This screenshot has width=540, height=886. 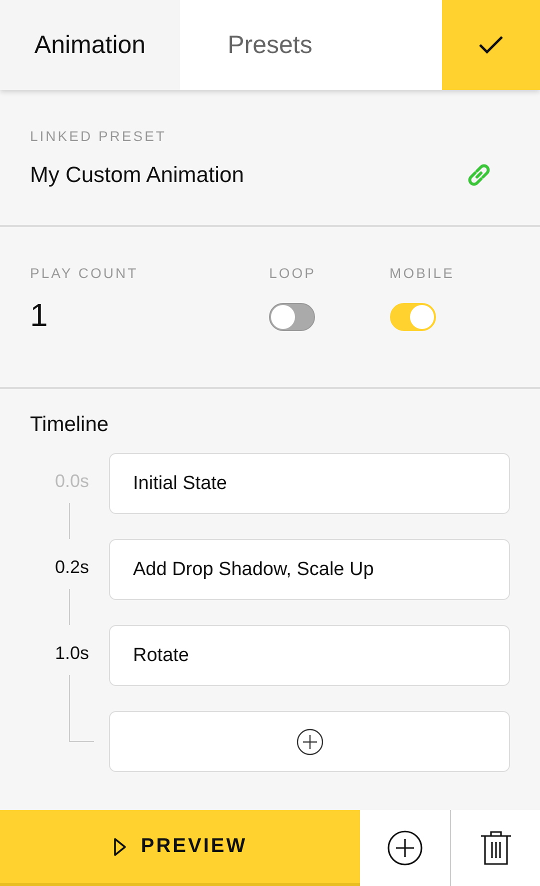 What do you see at coordinates (309, 569) in the screenshot?
I see `step-card: Add Drop Shadow, Scale Up` at bounding box center [309, 569].